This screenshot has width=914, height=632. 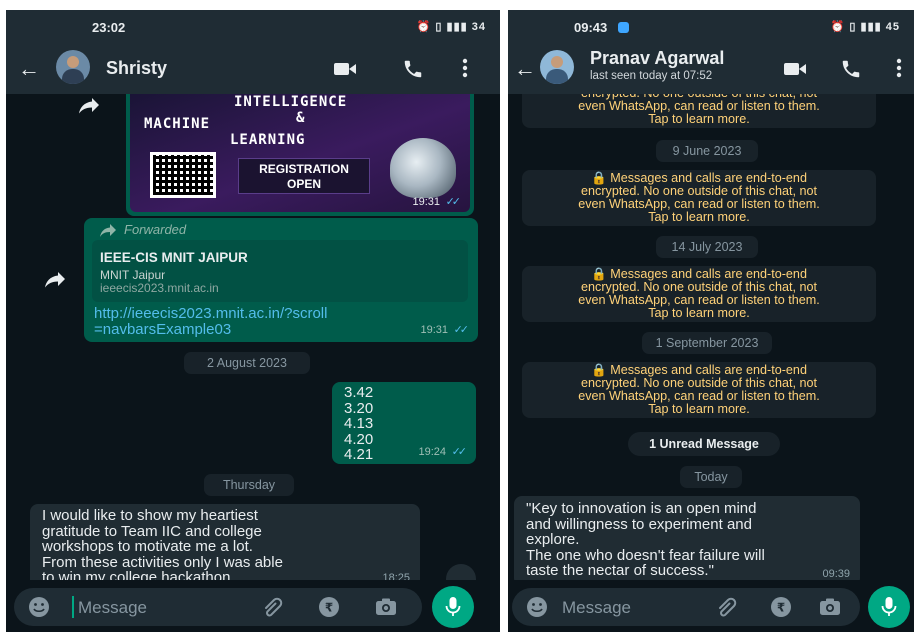 I want to click on text-cursor, so click(x=73, y=607).